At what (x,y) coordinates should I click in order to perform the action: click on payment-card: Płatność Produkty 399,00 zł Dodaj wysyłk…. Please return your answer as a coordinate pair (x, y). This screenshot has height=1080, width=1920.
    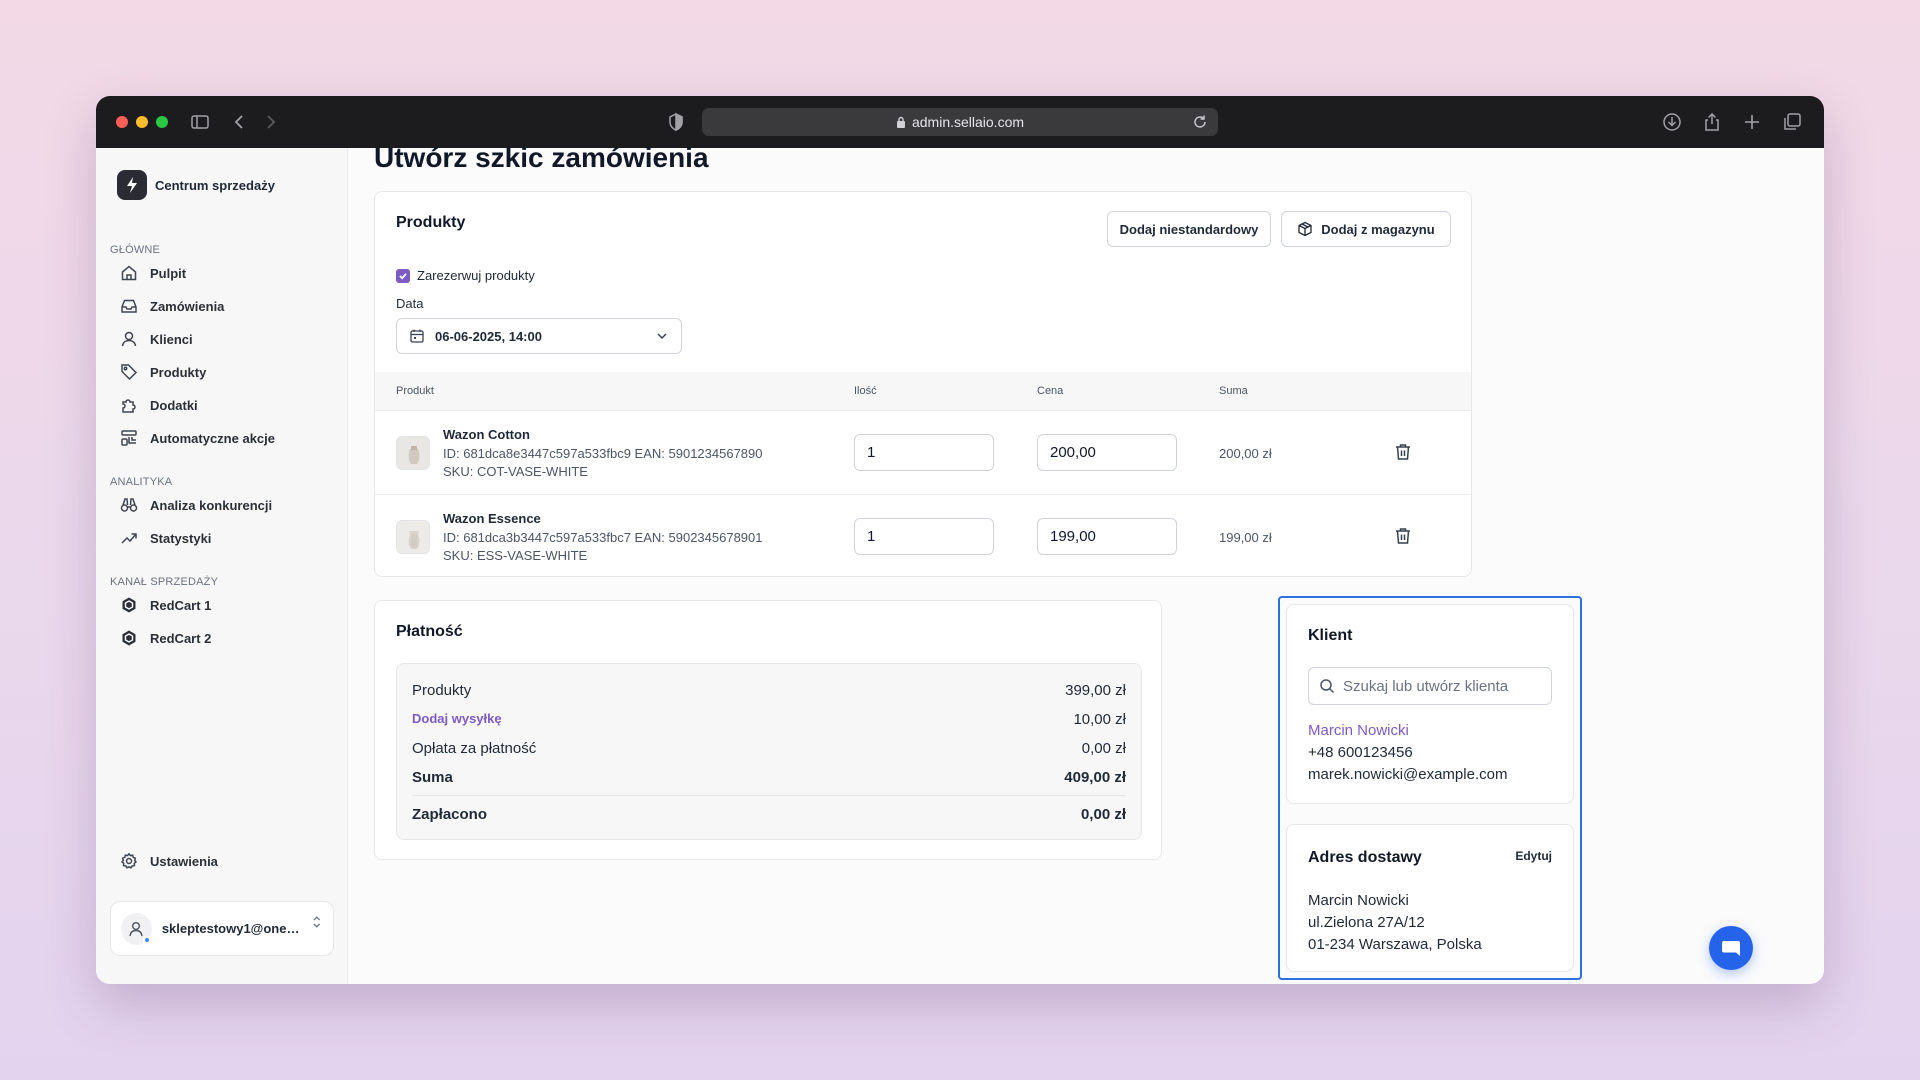
    Looking at the image, I should click on (768, 730).